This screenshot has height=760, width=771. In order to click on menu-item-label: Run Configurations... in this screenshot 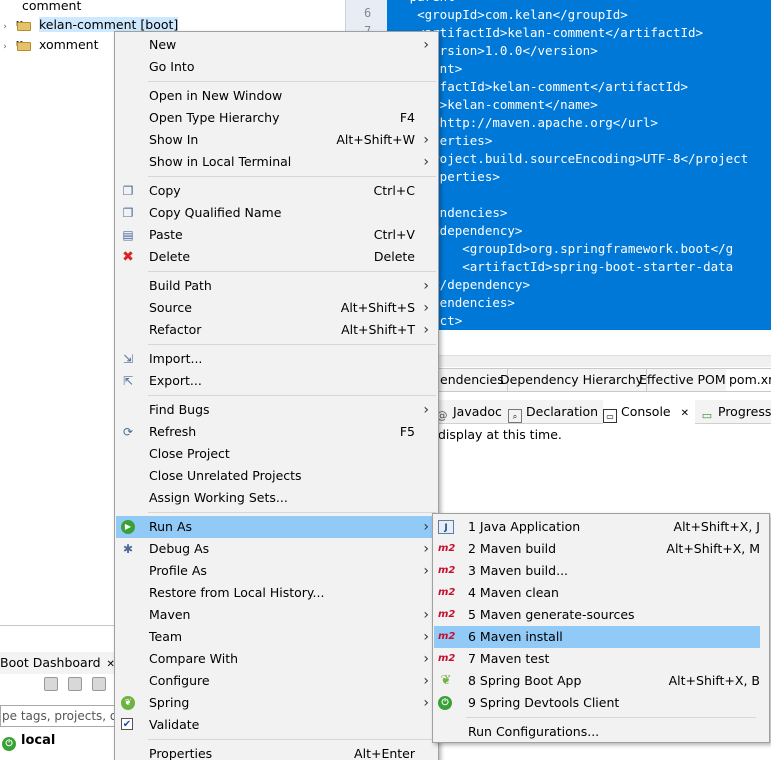, I will do `click(534, 731)`.